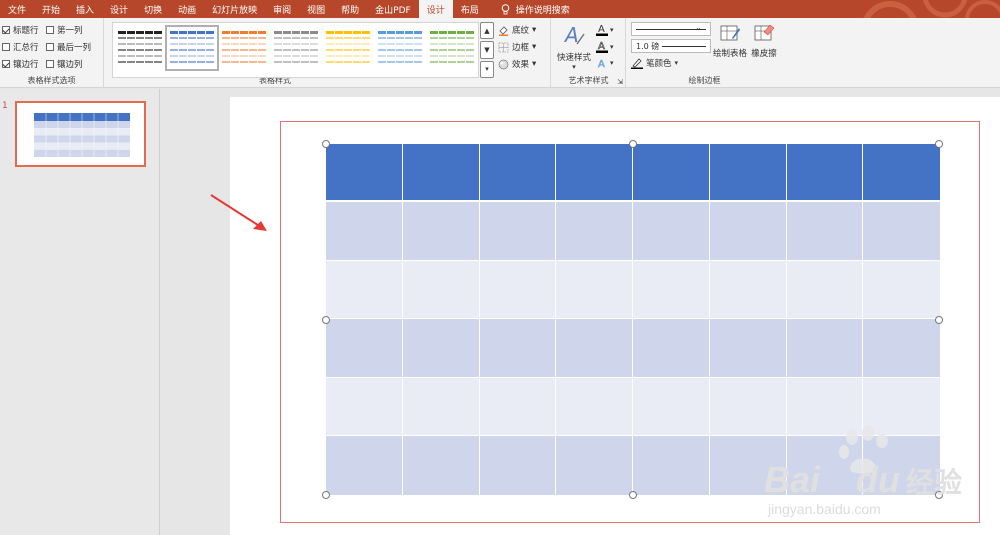 The width and height of the screenshot is (1000, 535). Describe the element at coordinates (326, 320) in the screenshot. I see `resize-handle-left` at that location.